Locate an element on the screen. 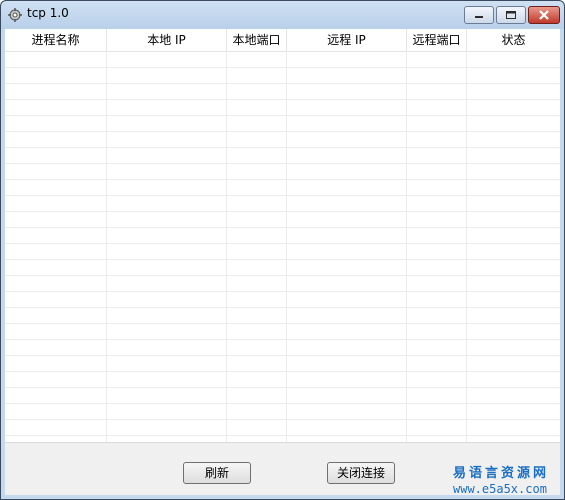  watermark-url: www.e5a5x.com is located at coordinates (500, 489).